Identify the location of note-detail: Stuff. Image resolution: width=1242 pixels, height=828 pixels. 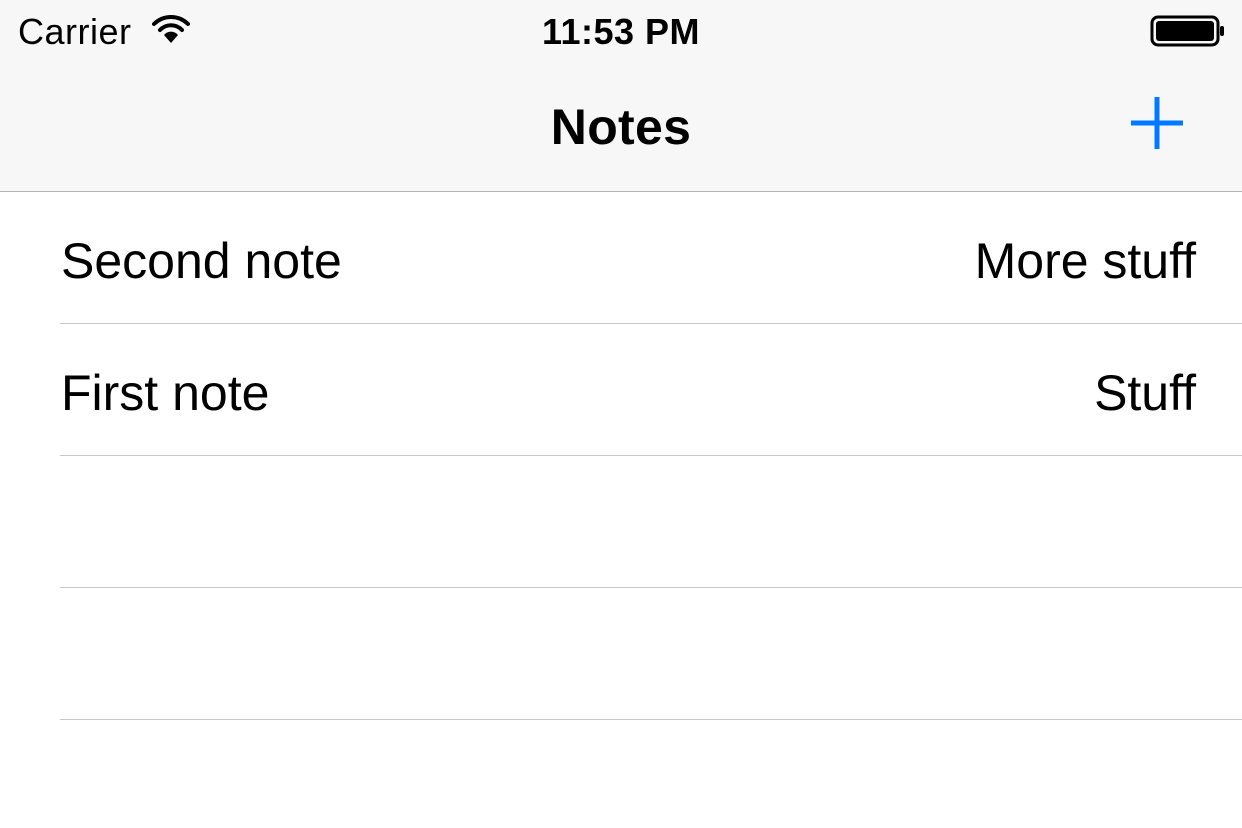
(1145, 393).